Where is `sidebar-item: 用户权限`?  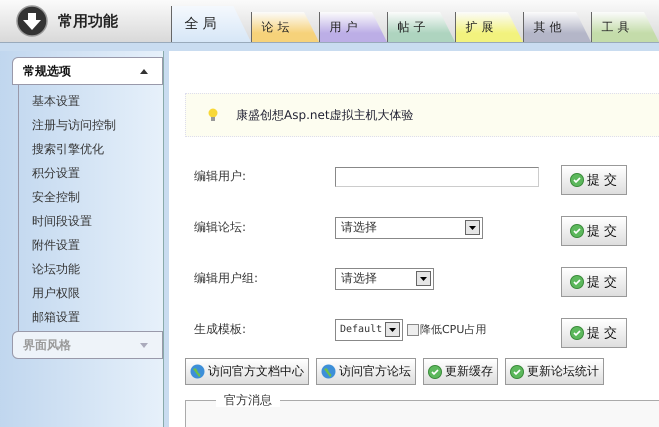 sidebar-item: 用户权限 is located at coordinates (91, 293).